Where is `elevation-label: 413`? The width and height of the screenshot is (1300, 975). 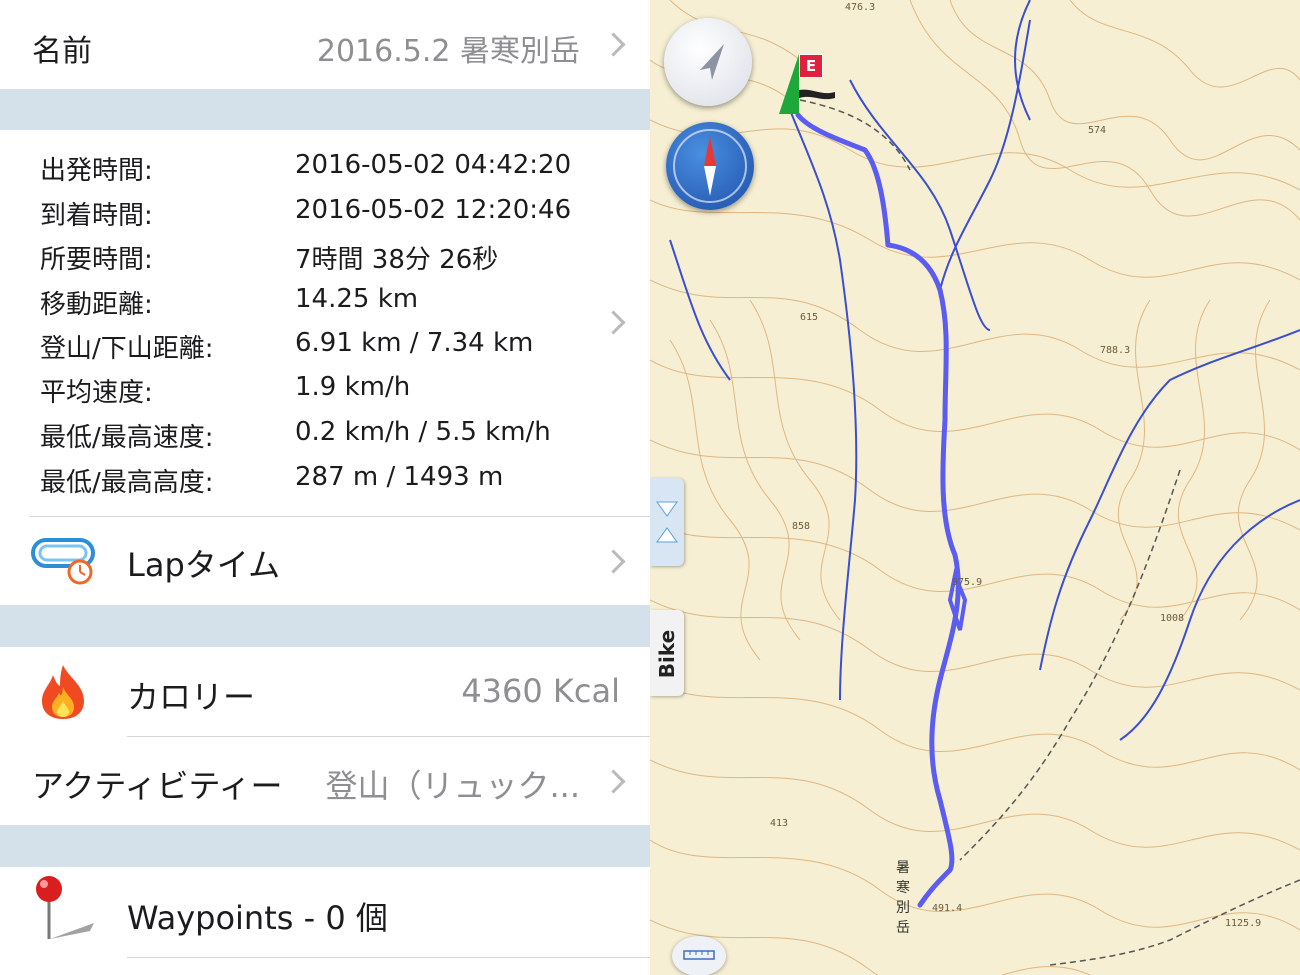 elevation-label: 413 is located at coordinates (779, 823).